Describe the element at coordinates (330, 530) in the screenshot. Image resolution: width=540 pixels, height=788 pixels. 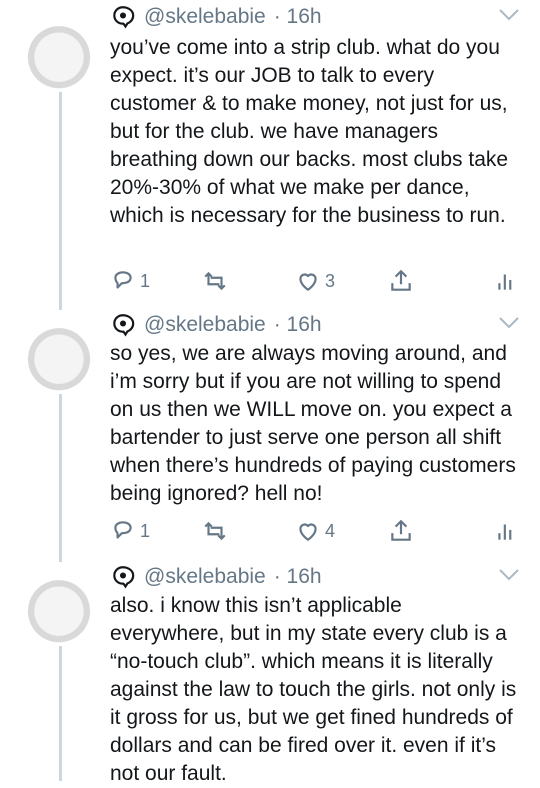
I see `like-count: 4` at that location.